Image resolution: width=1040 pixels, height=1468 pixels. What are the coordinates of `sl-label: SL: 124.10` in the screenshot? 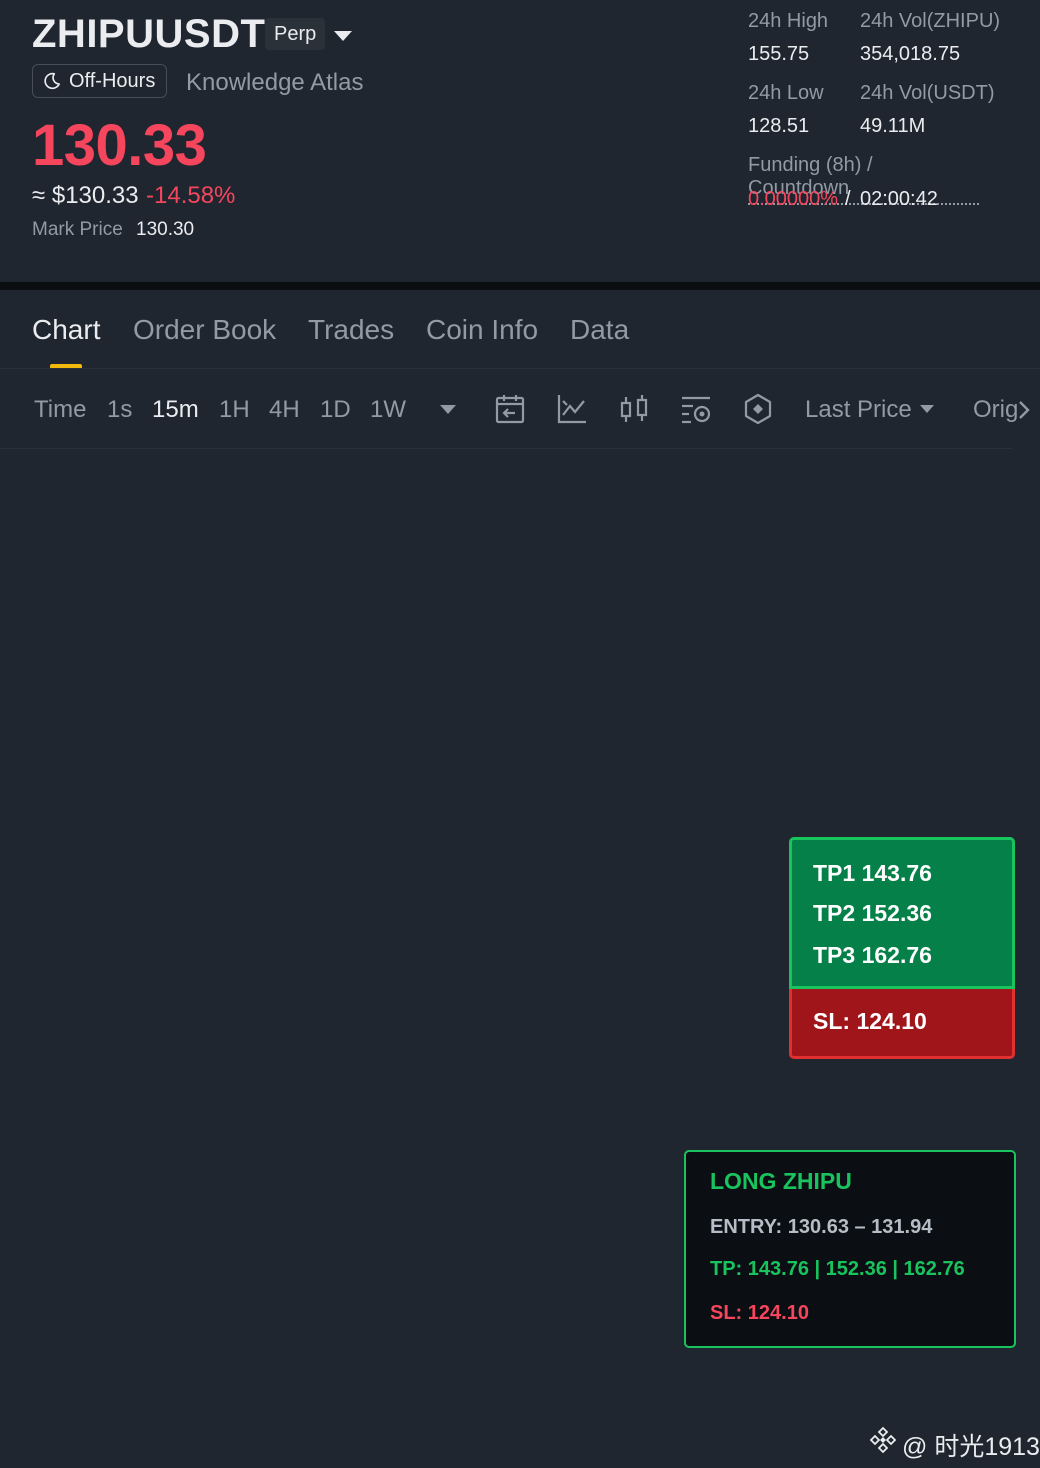 It's located at (870, 1021).